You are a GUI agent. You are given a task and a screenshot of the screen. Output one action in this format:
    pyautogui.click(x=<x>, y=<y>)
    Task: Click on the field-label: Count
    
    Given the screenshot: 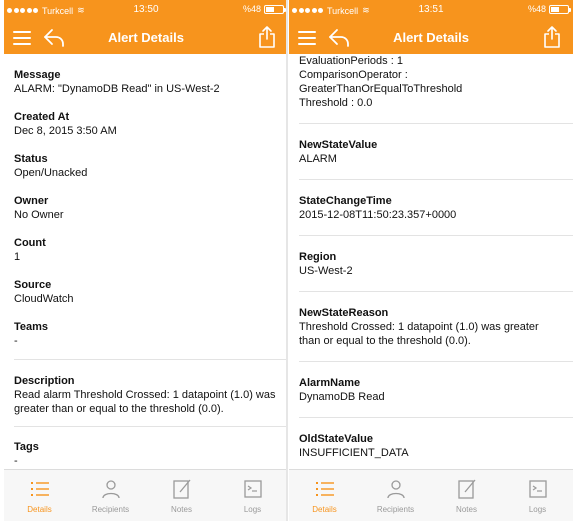 What is the action you would take?
    pyautogui.click(x=30, y=243)
    